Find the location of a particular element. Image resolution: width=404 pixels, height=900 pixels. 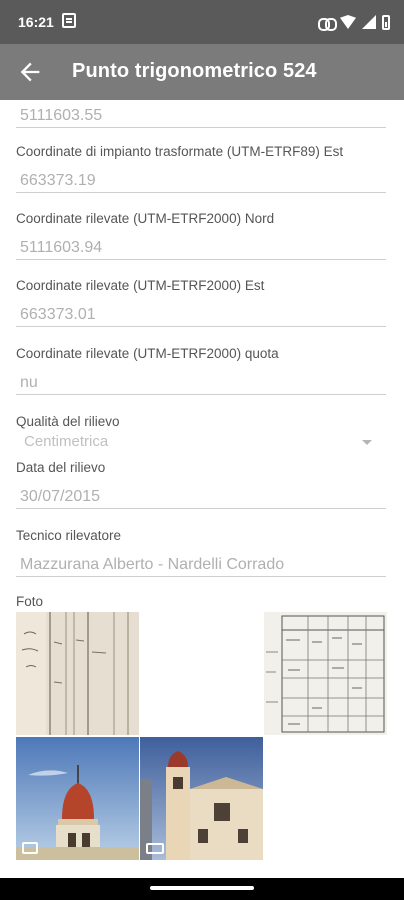

field-nord-trasformate: 5111603.55 is located at coordinates (201, 116).